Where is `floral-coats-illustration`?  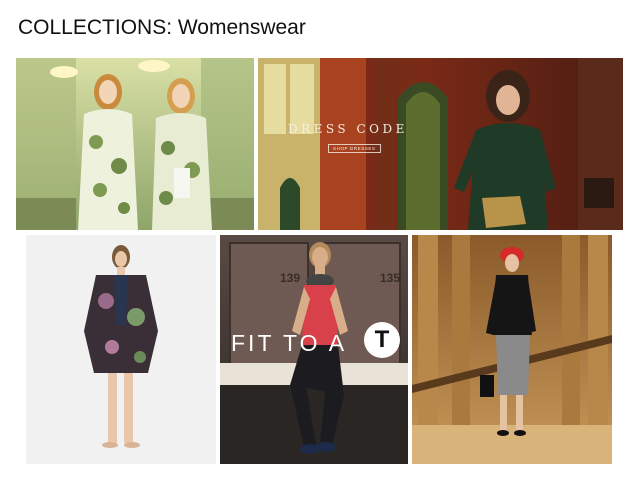 floral-coats-illustration is located at coordinates (135, 144).